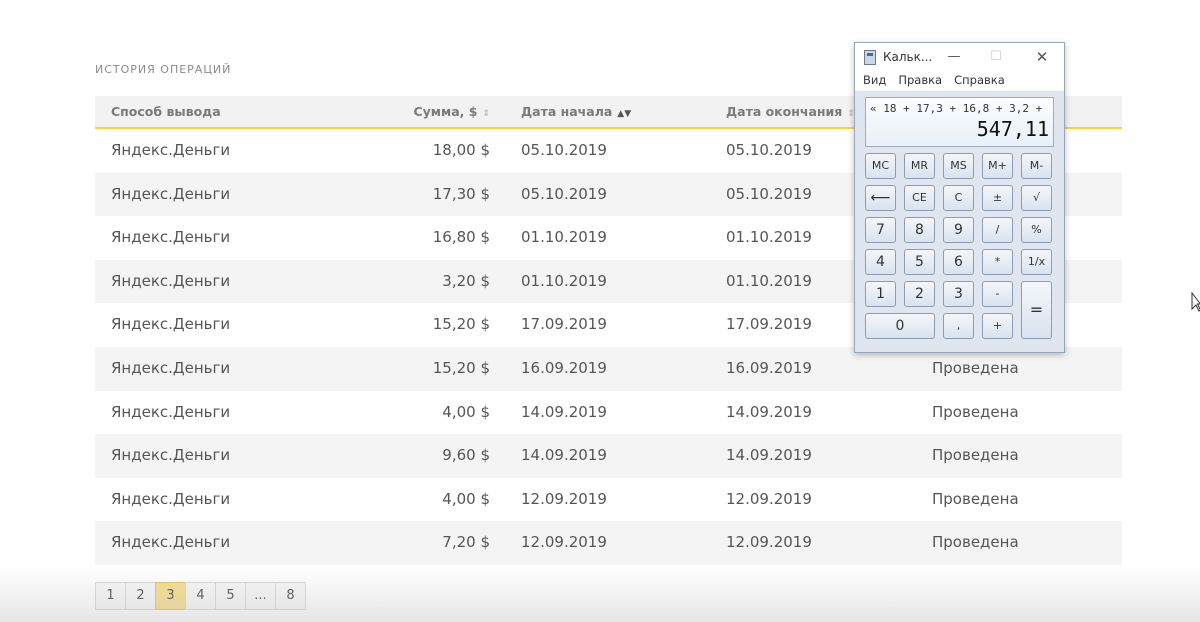 The height and width of the screenshot is (622, 1200). I want to click on key-multiply: *, so click(997, 262).